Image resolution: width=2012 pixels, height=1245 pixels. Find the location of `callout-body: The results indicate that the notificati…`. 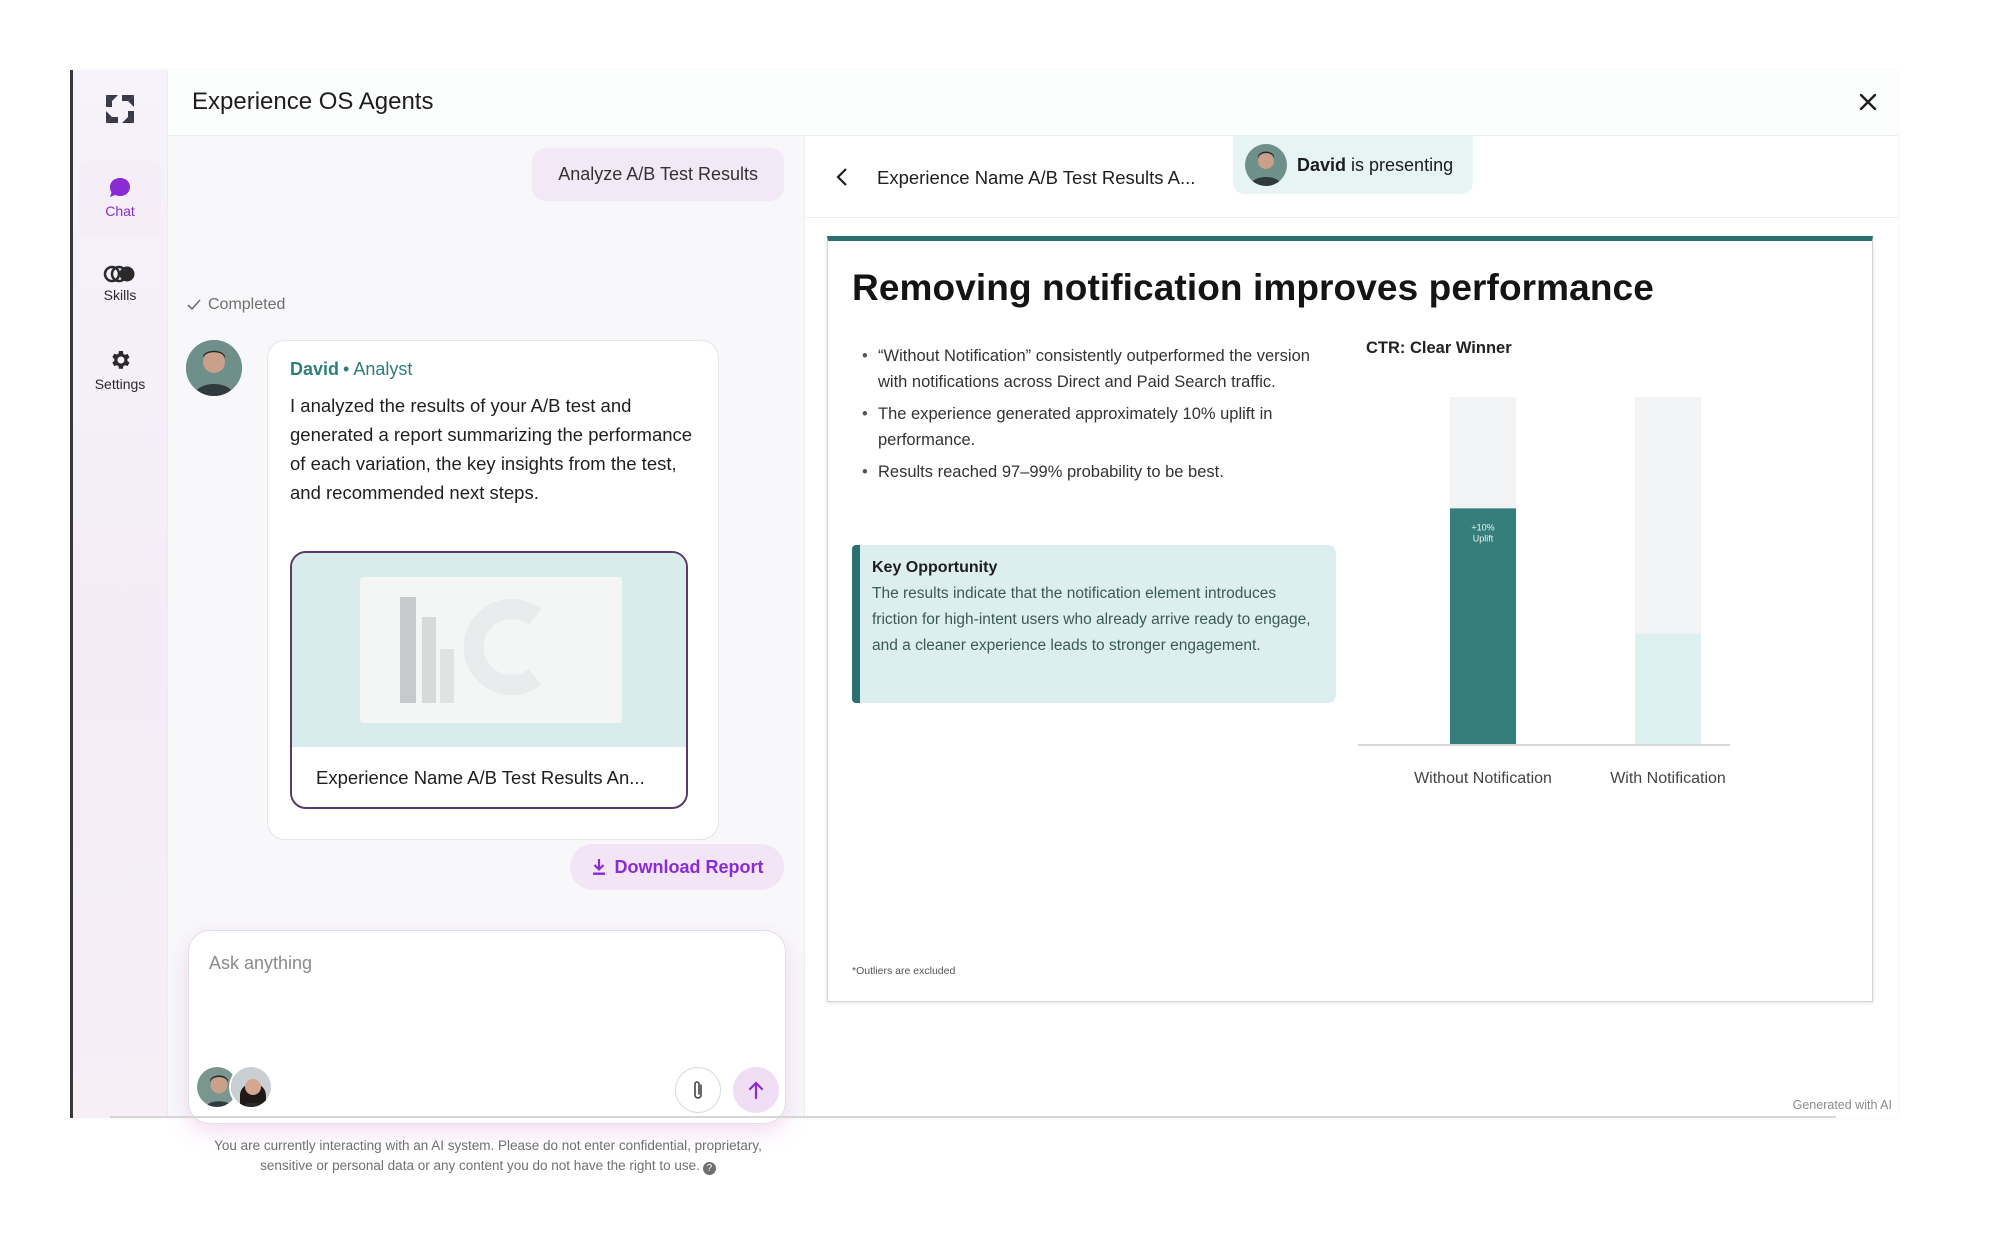

callout-body: The results indicate that the notificati… is located at coordinates (1091, 619).